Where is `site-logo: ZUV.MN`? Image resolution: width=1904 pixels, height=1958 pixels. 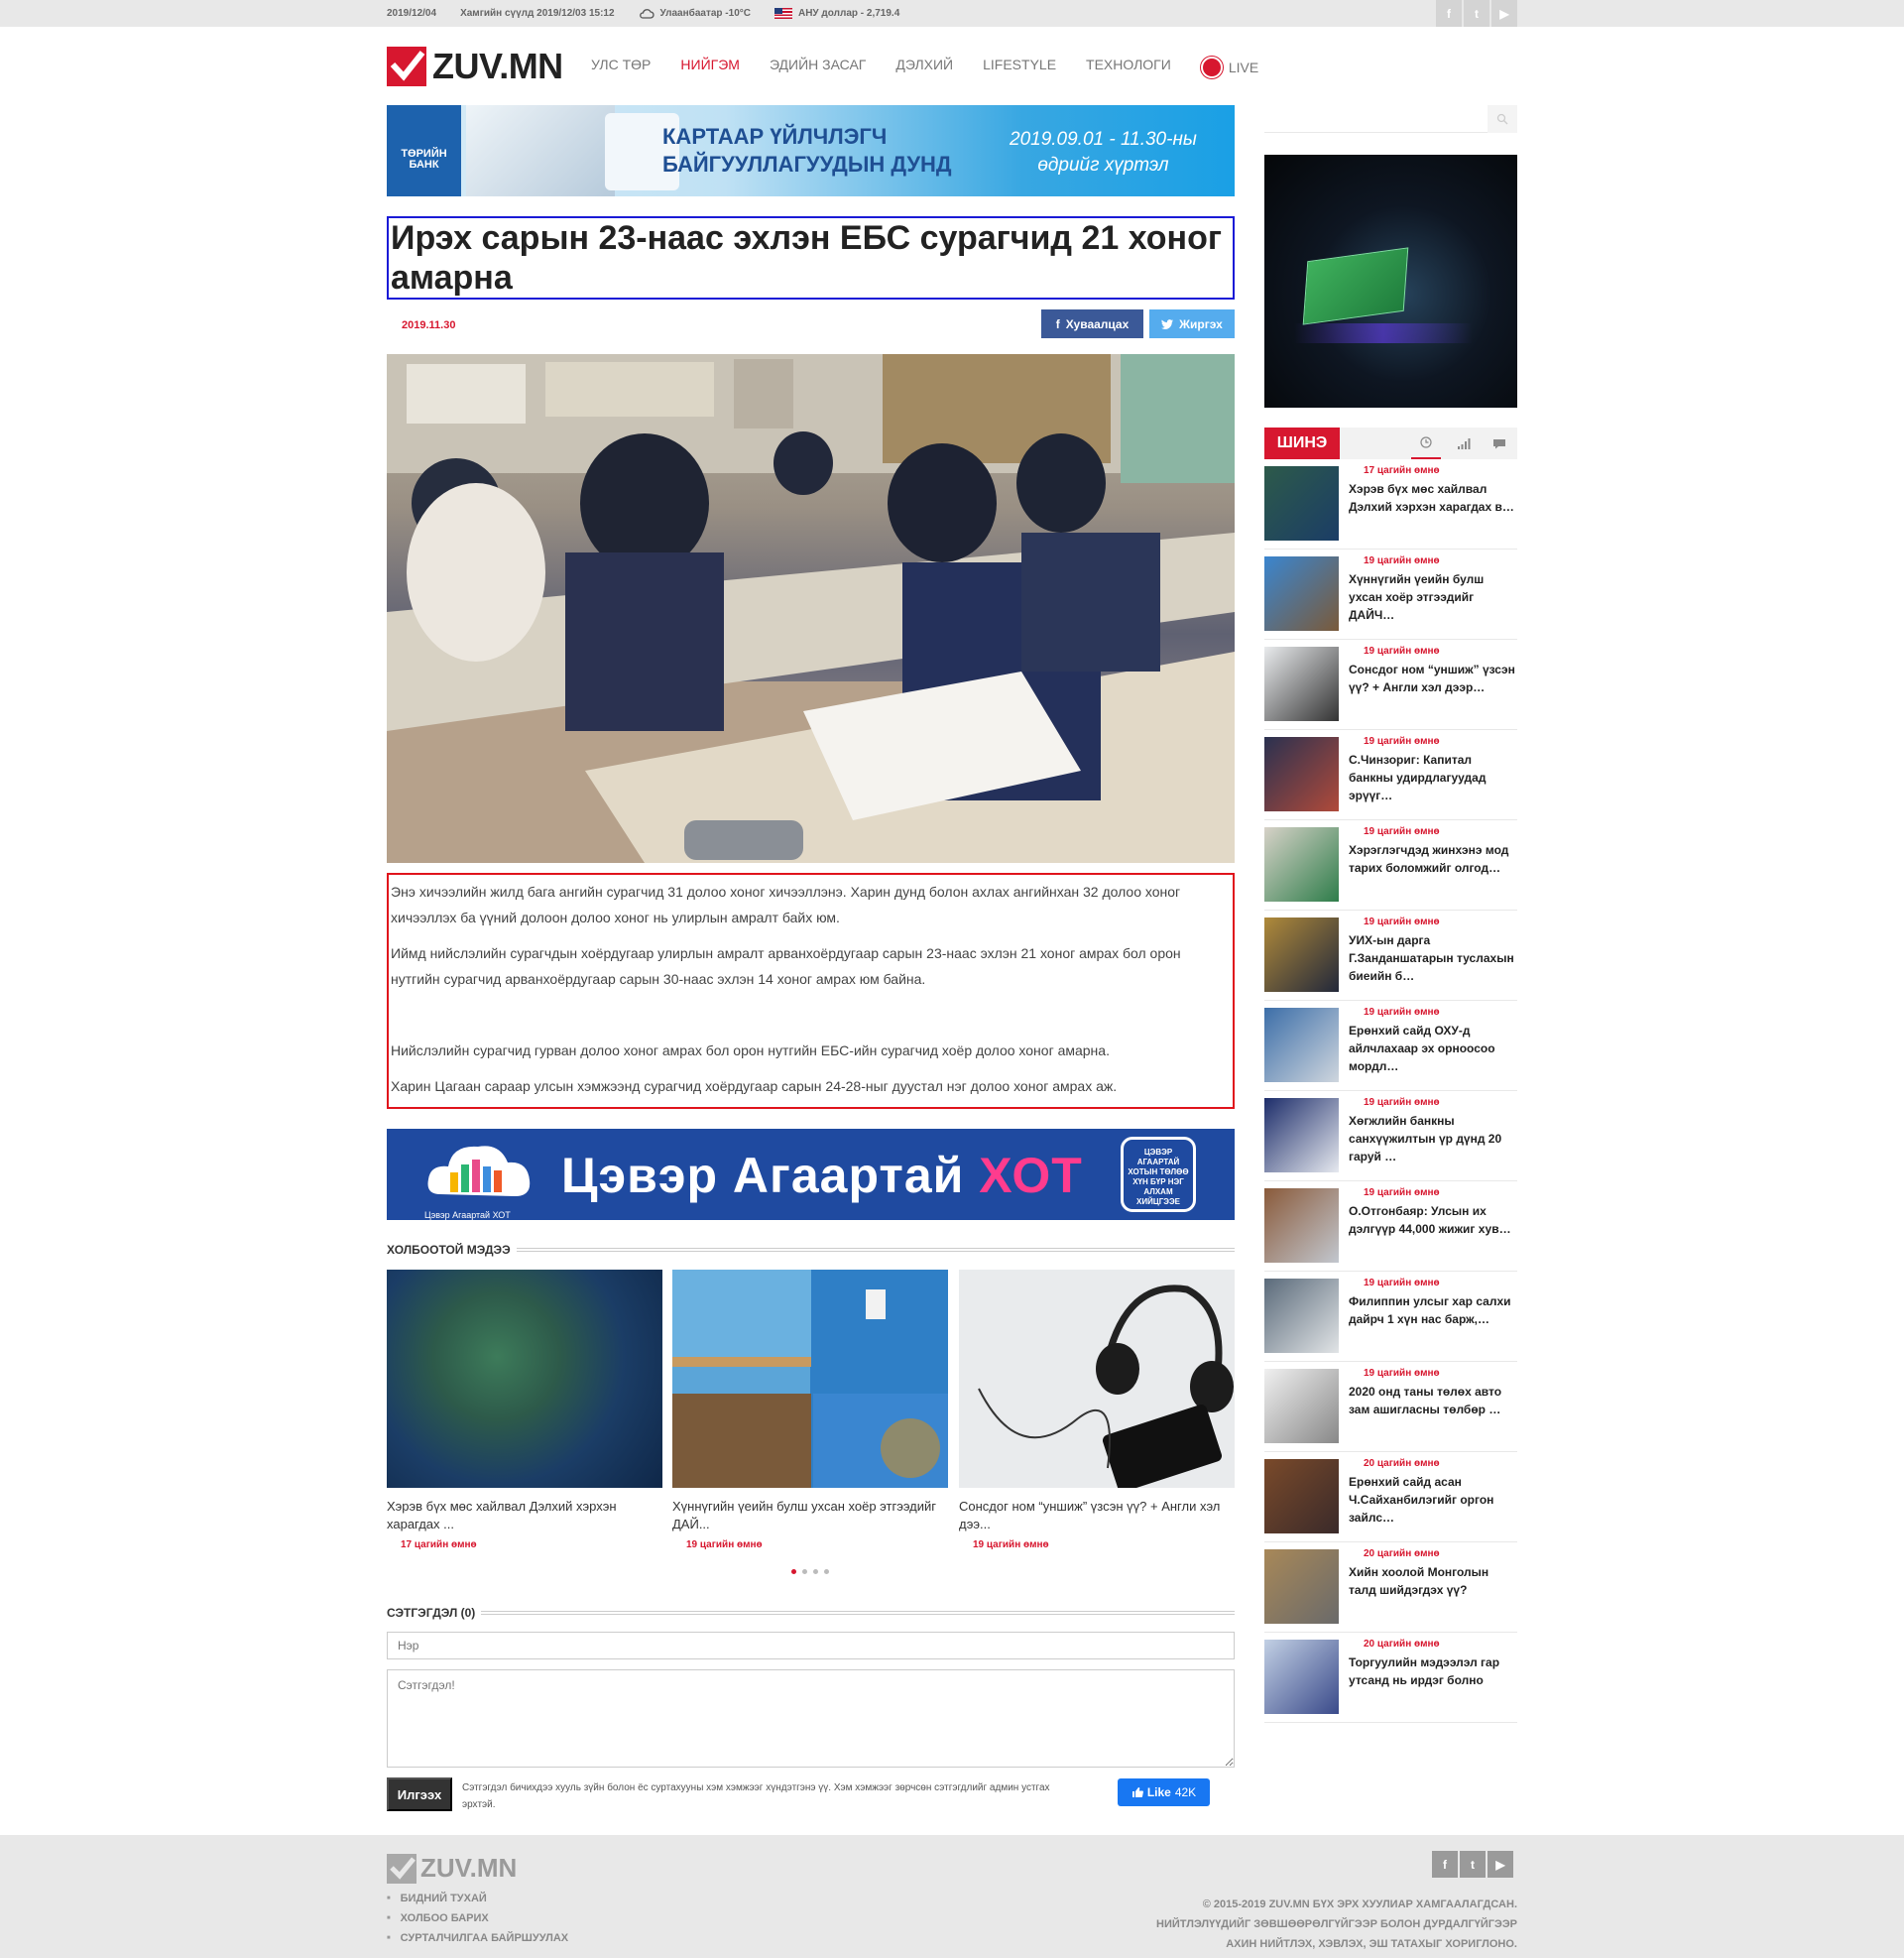 site-logo: ZUV.MN is located at coordinates (475, 66).